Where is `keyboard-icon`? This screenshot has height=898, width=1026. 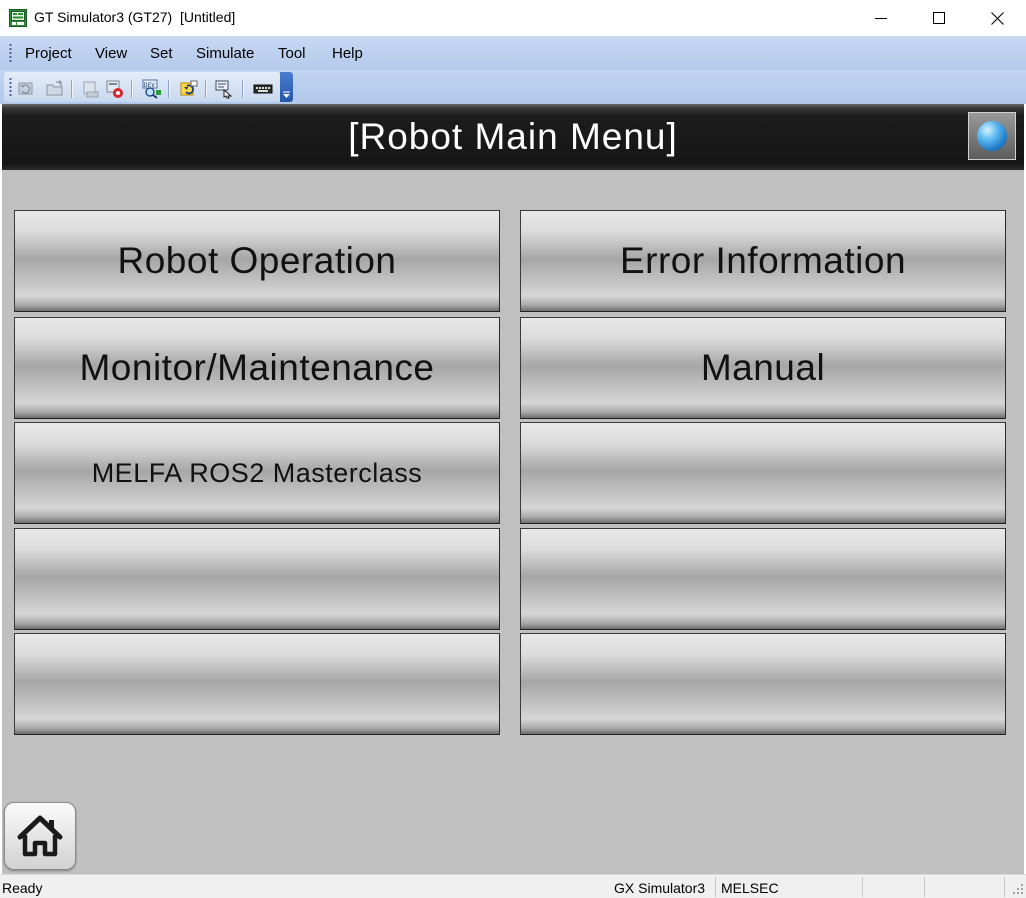 keyboard-icon is located at coordinates (263, 89).